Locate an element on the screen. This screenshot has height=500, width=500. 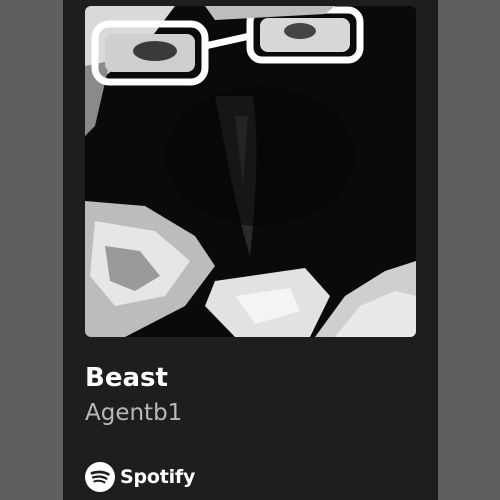
spotify-brand-link: Spotify is located at coordinates (140, 477).